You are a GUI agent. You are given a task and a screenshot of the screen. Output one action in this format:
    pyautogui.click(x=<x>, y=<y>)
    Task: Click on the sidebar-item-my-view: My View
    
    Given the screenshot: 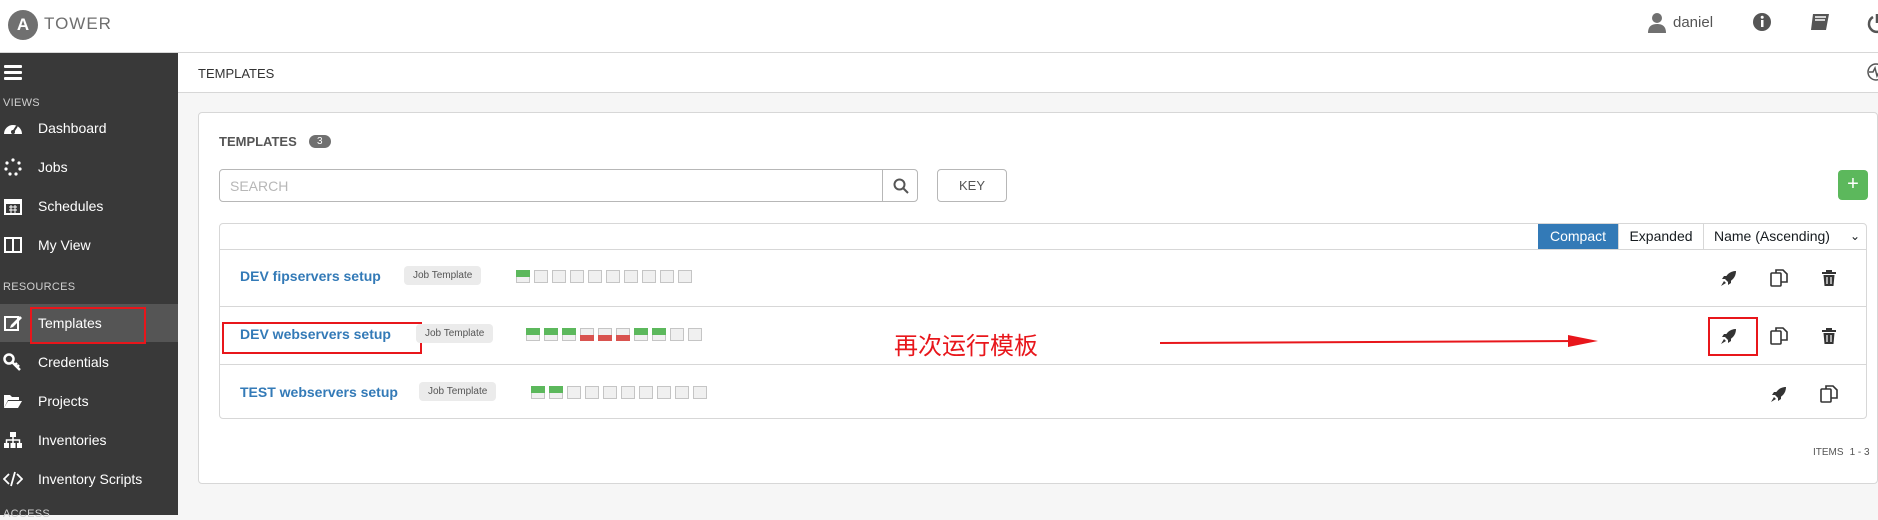 What is the action you would take?
    pyautogui.click(x=89, y=245)
    